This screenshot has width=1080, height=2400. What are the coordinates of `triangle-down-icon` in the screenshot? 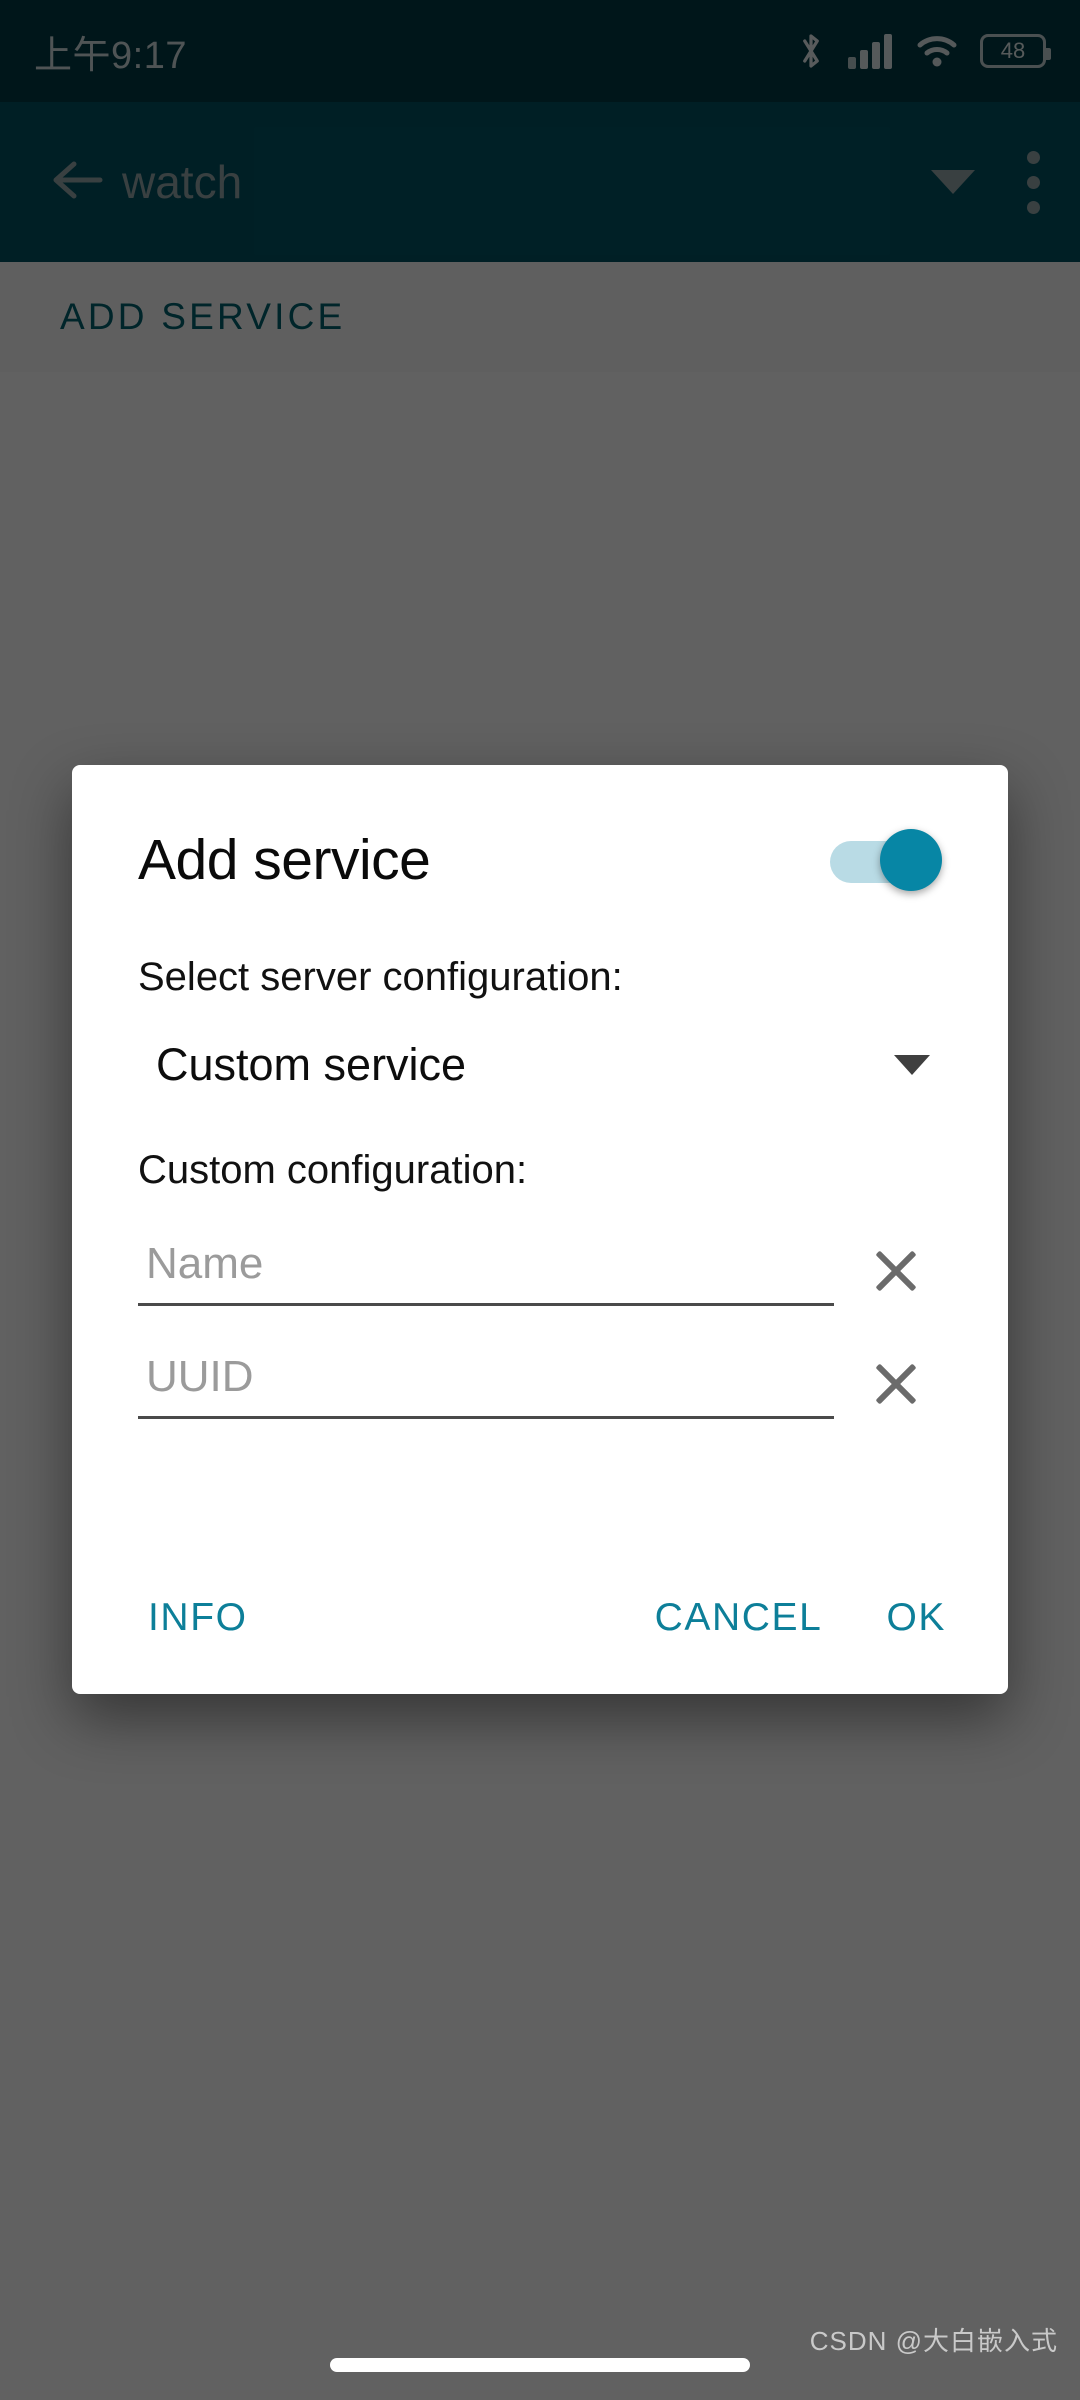 It's located at (912, 1065).